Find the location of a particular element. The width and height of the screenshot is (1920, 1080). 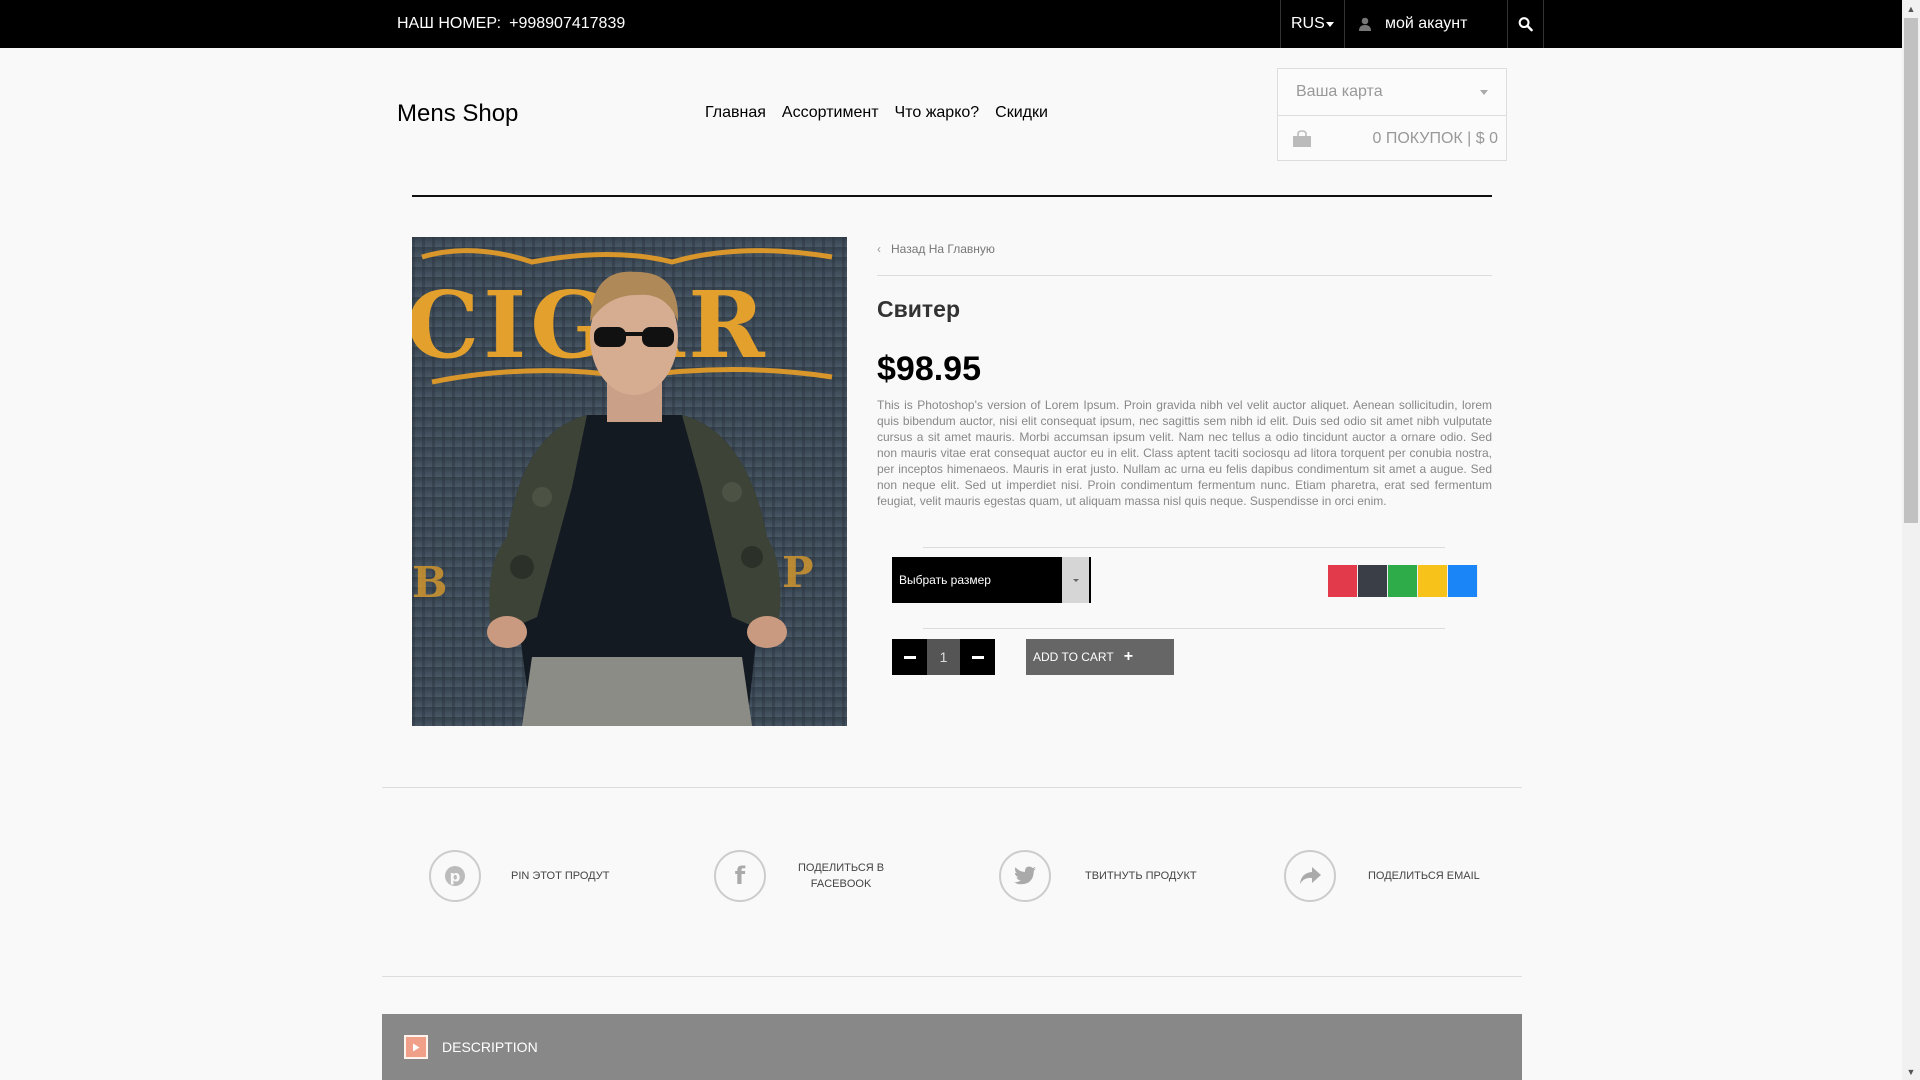

share-facebook-line2: FACEBOOK is located at coordinates (841, 884).